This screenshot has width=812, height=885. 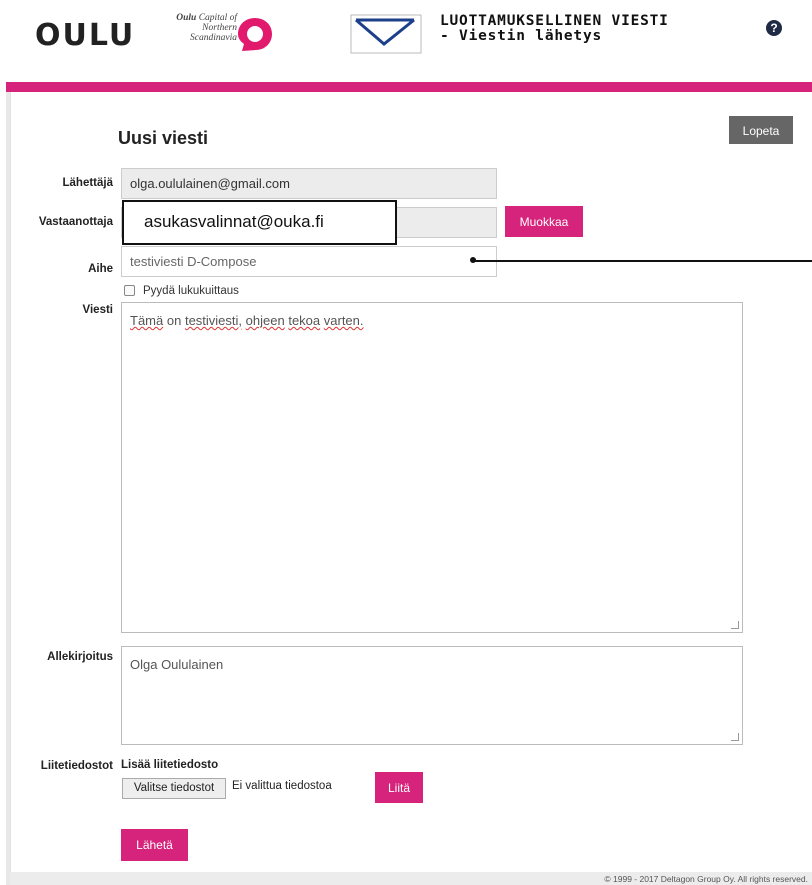 What do you see at coordinates (761, 130) in the screenshot?
I see `logout-button: Lopeta` at bounding box center [761, 130].